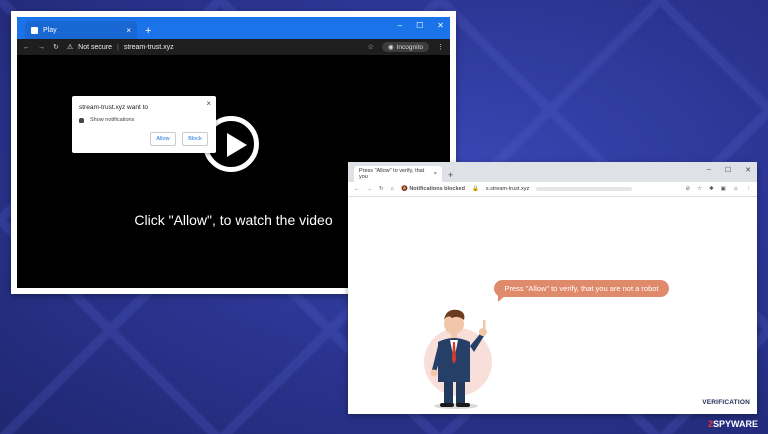  I want to click on warning-icon: ⚠, so click(70, 47).